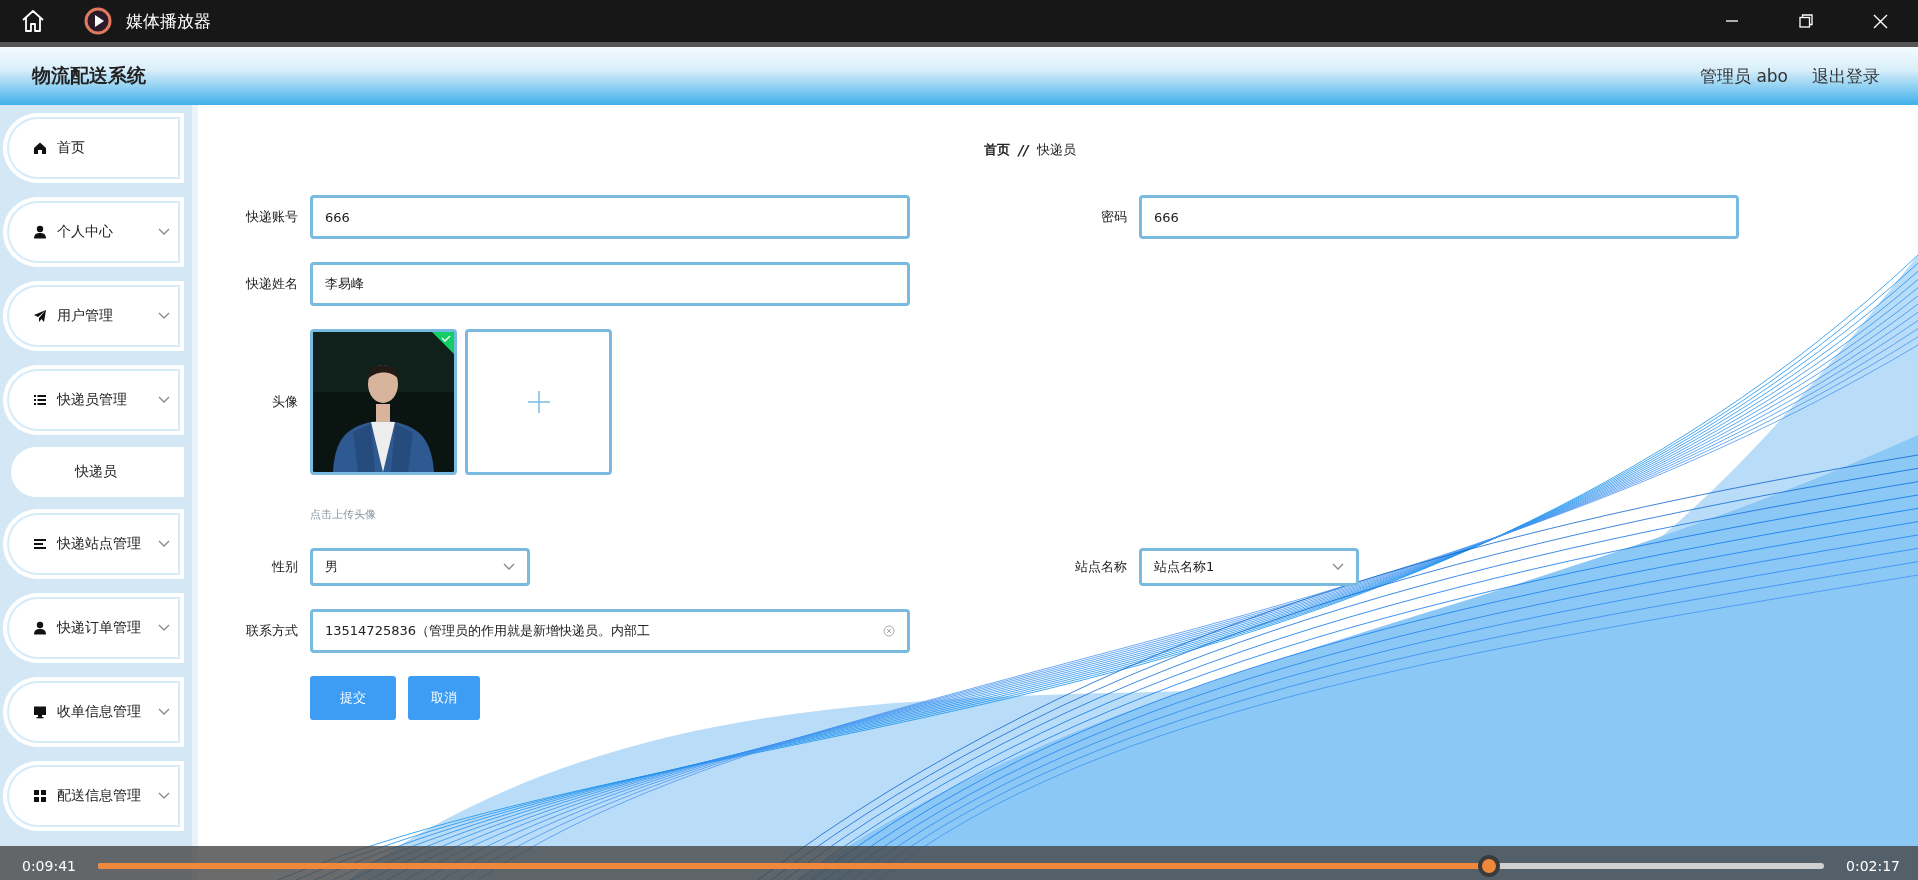  I want to click on plus-icon, so click(538, 402).